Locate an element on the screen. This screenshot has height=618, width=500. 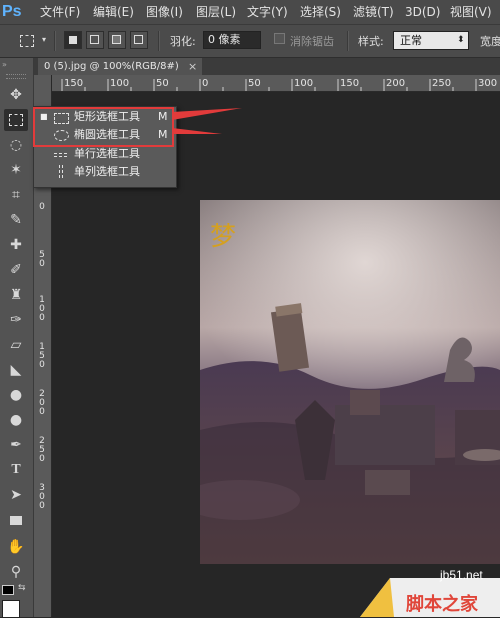
preset-dropdown-icon: ▾ is located at coordinates (44, 39).